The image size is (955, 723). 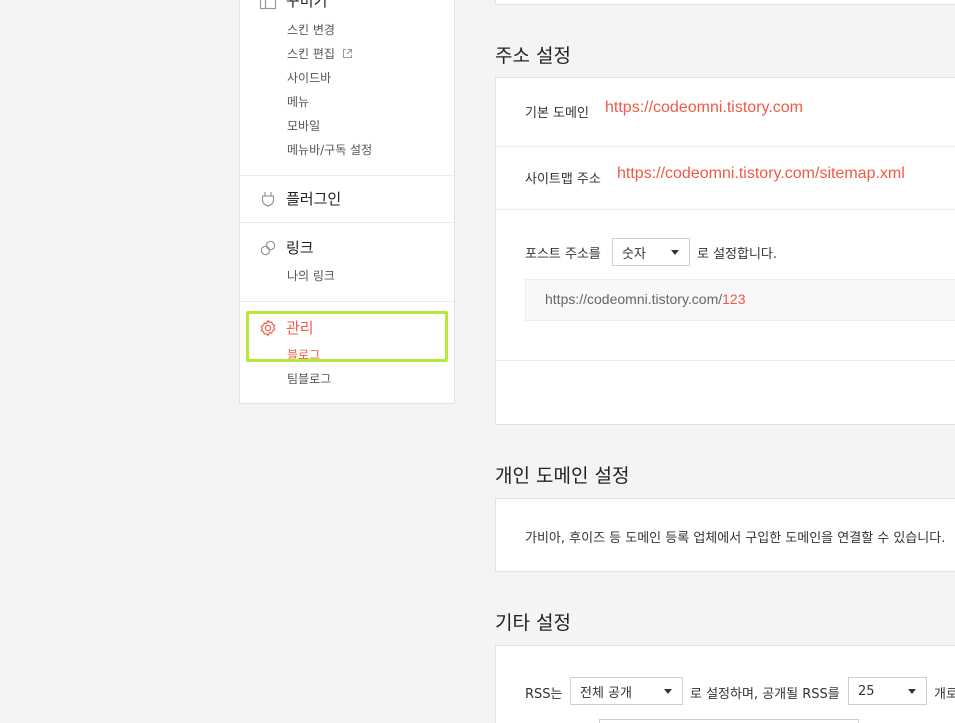 I want to click on sidebar-head-plugin: 플러그인, so click(x=299, y=199).